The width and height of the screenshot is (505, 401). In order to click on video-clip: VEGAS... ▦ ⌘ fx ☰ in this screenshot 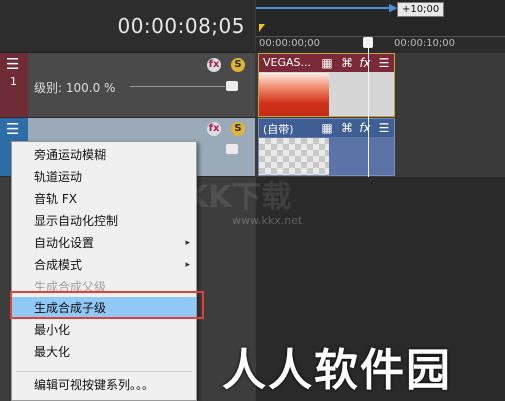, I will do `click(326, 85)`.